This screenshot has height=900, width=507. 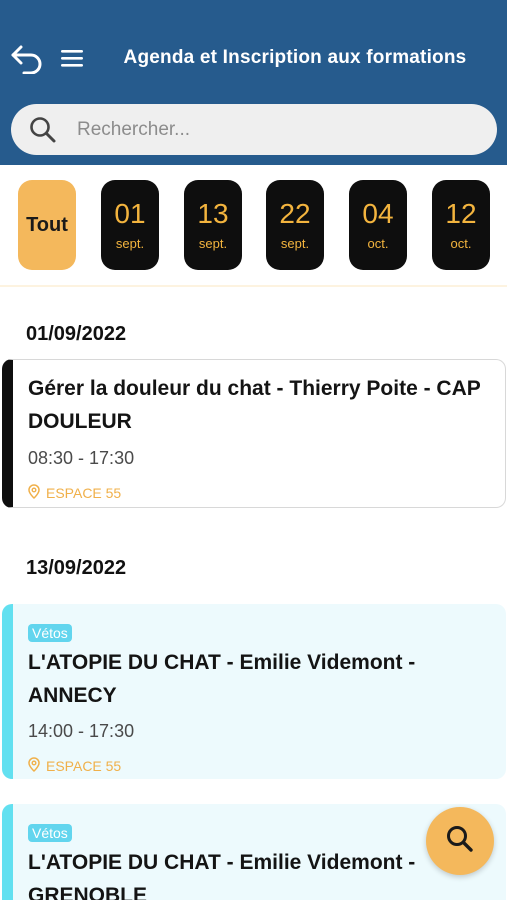 I want to click on search-bar, so click(x=254, y=129).